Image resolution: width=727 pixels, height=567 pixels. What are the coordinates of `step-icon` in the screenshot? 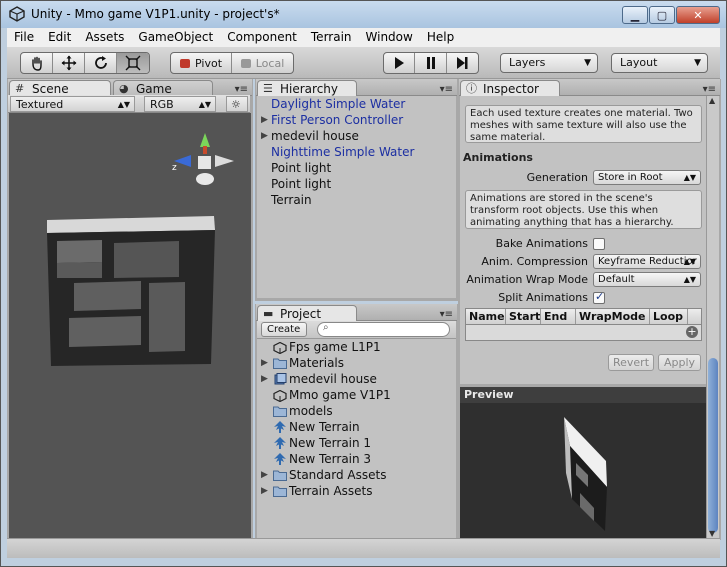 It's located at (462, 63).